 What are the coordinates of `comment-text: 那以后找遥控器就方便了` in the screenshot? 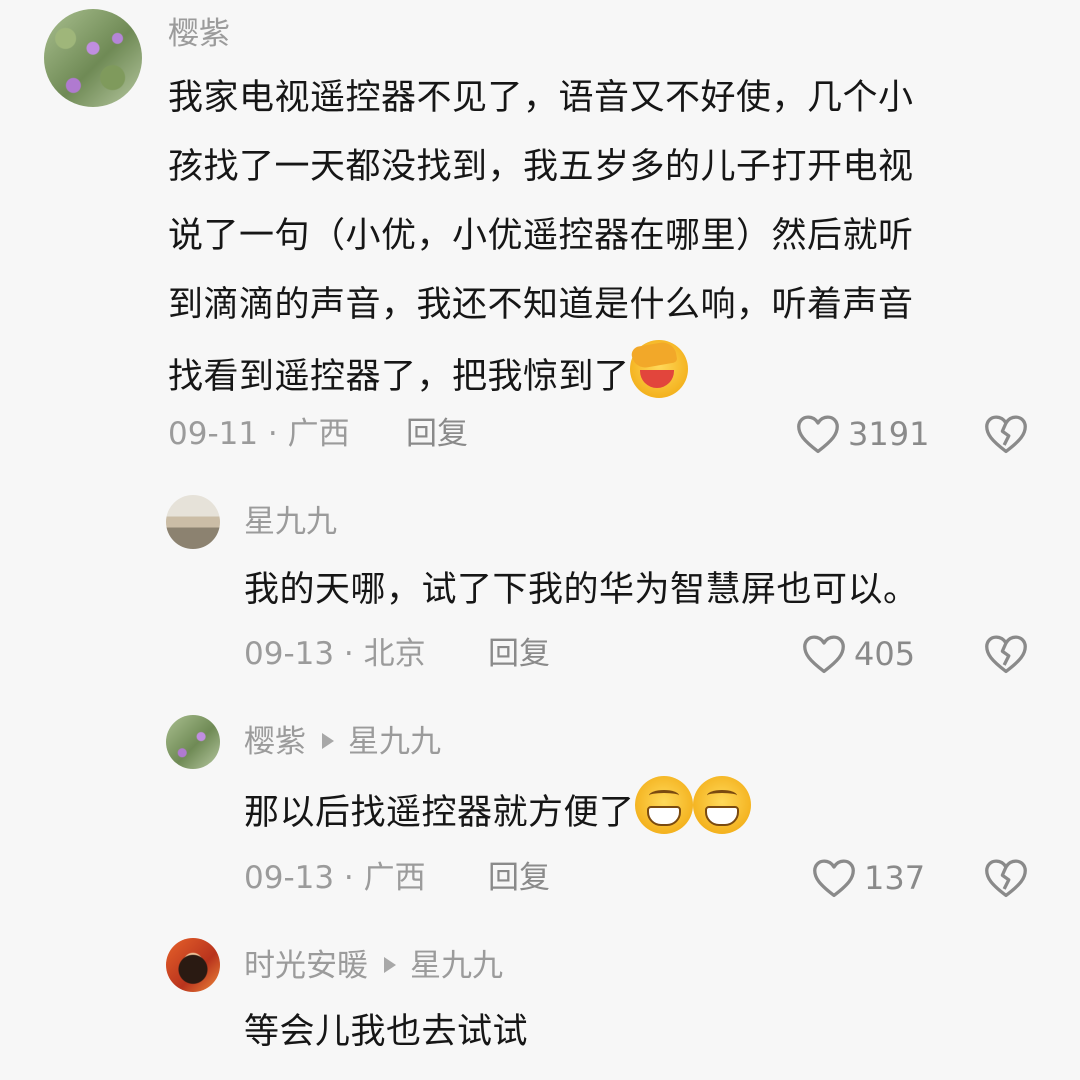 It's located at (644, 812).